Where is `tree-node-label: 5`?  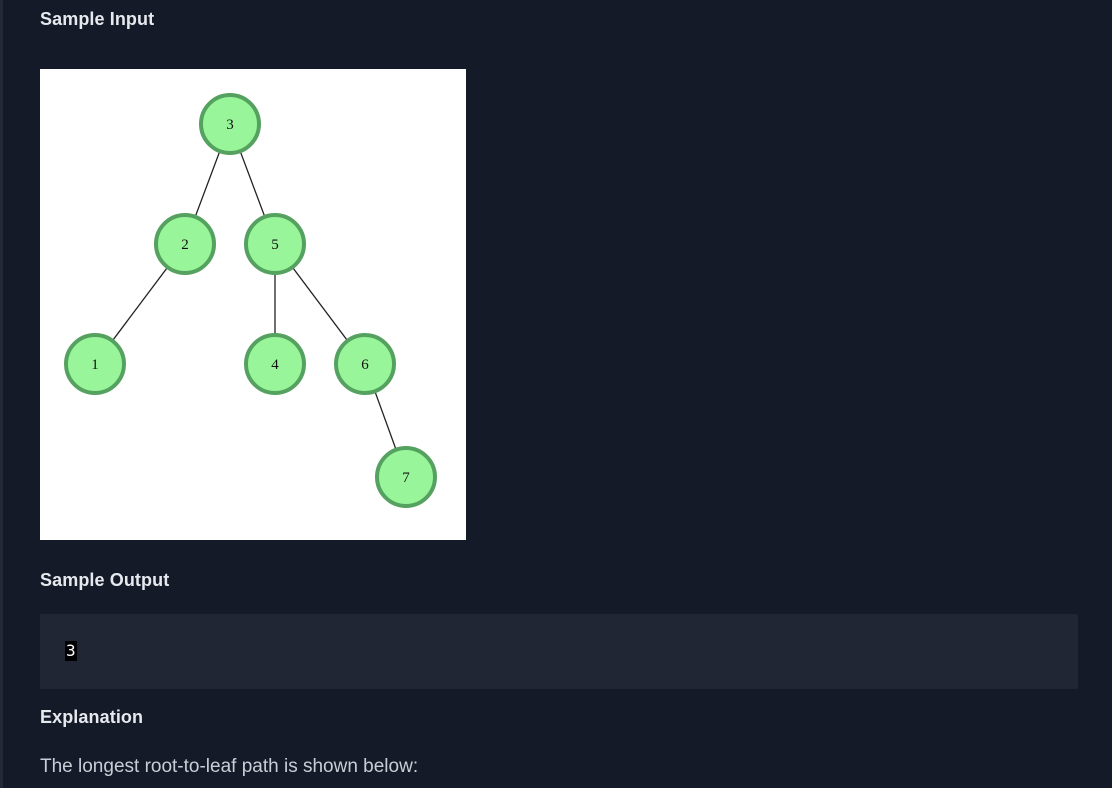
tree-node-label: 5 is located at coordinates (275, 245).